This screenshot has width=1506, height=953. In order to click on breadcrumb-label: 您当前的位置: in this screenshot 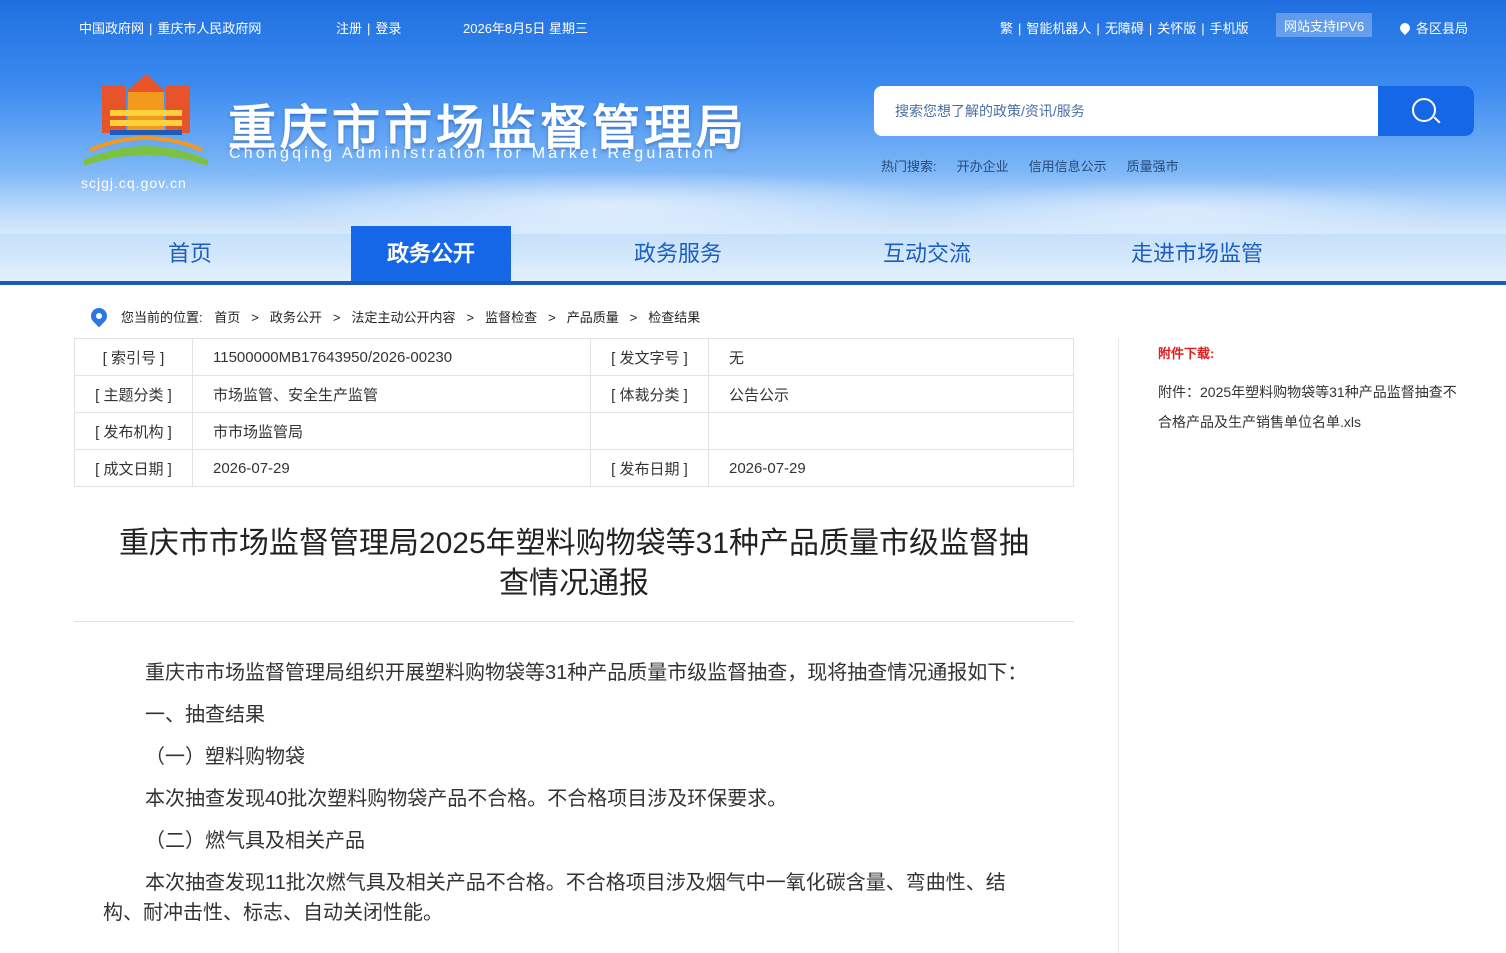, I will do `click(162, 317)`.